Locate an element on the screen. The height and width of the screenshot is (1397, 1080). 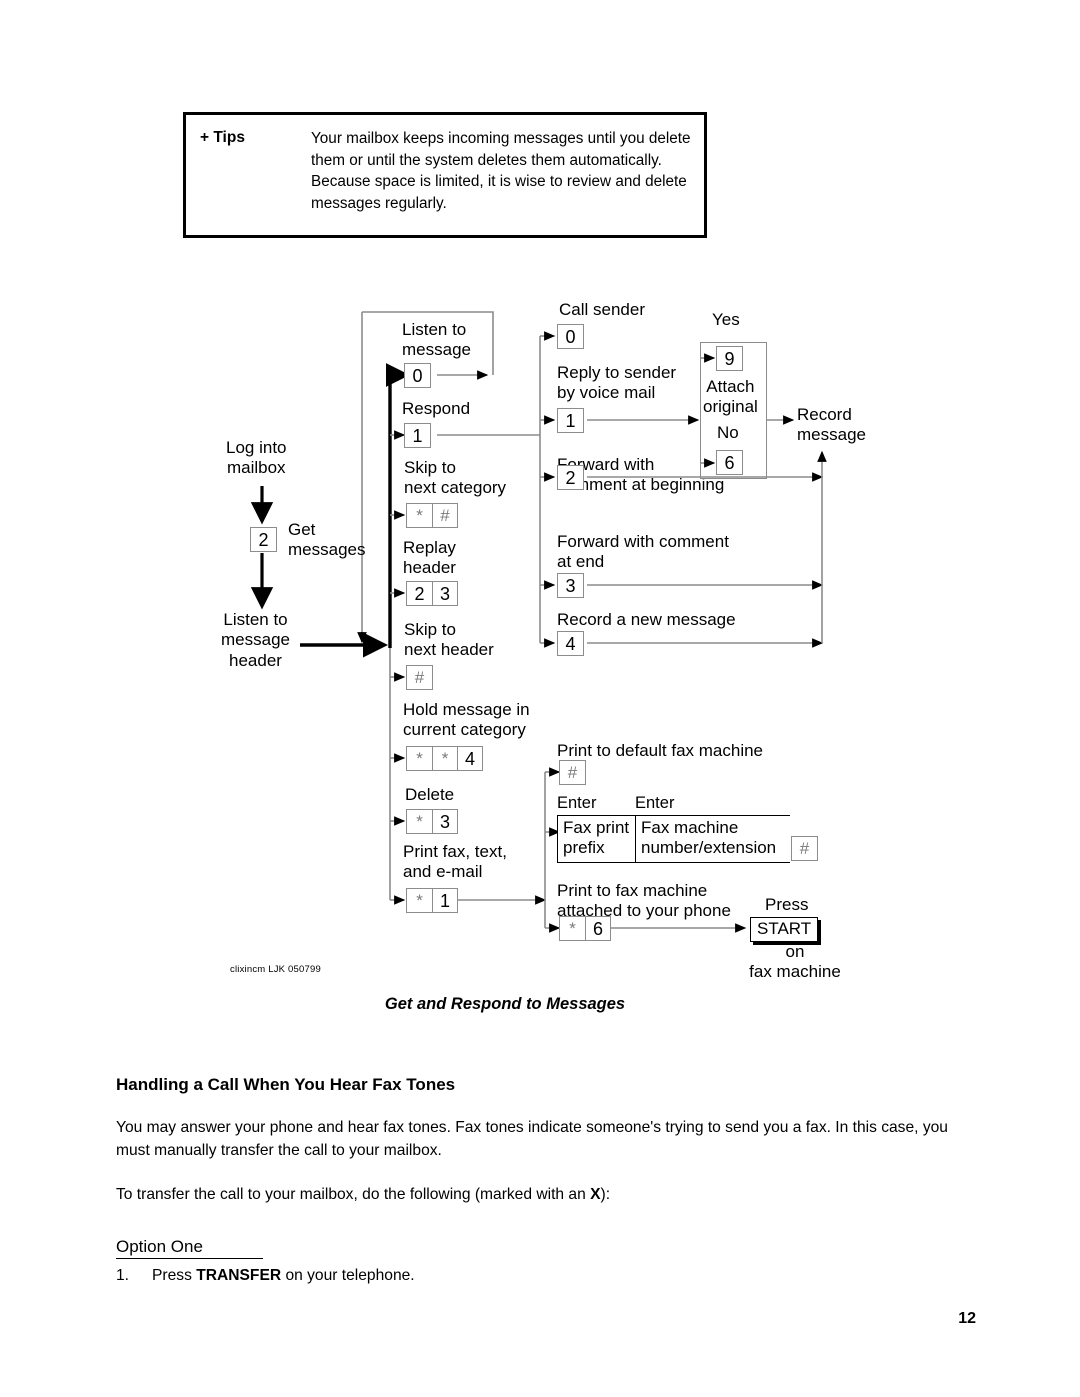
key-forward-comment-end: 3 is located at coordinates (570, 585).